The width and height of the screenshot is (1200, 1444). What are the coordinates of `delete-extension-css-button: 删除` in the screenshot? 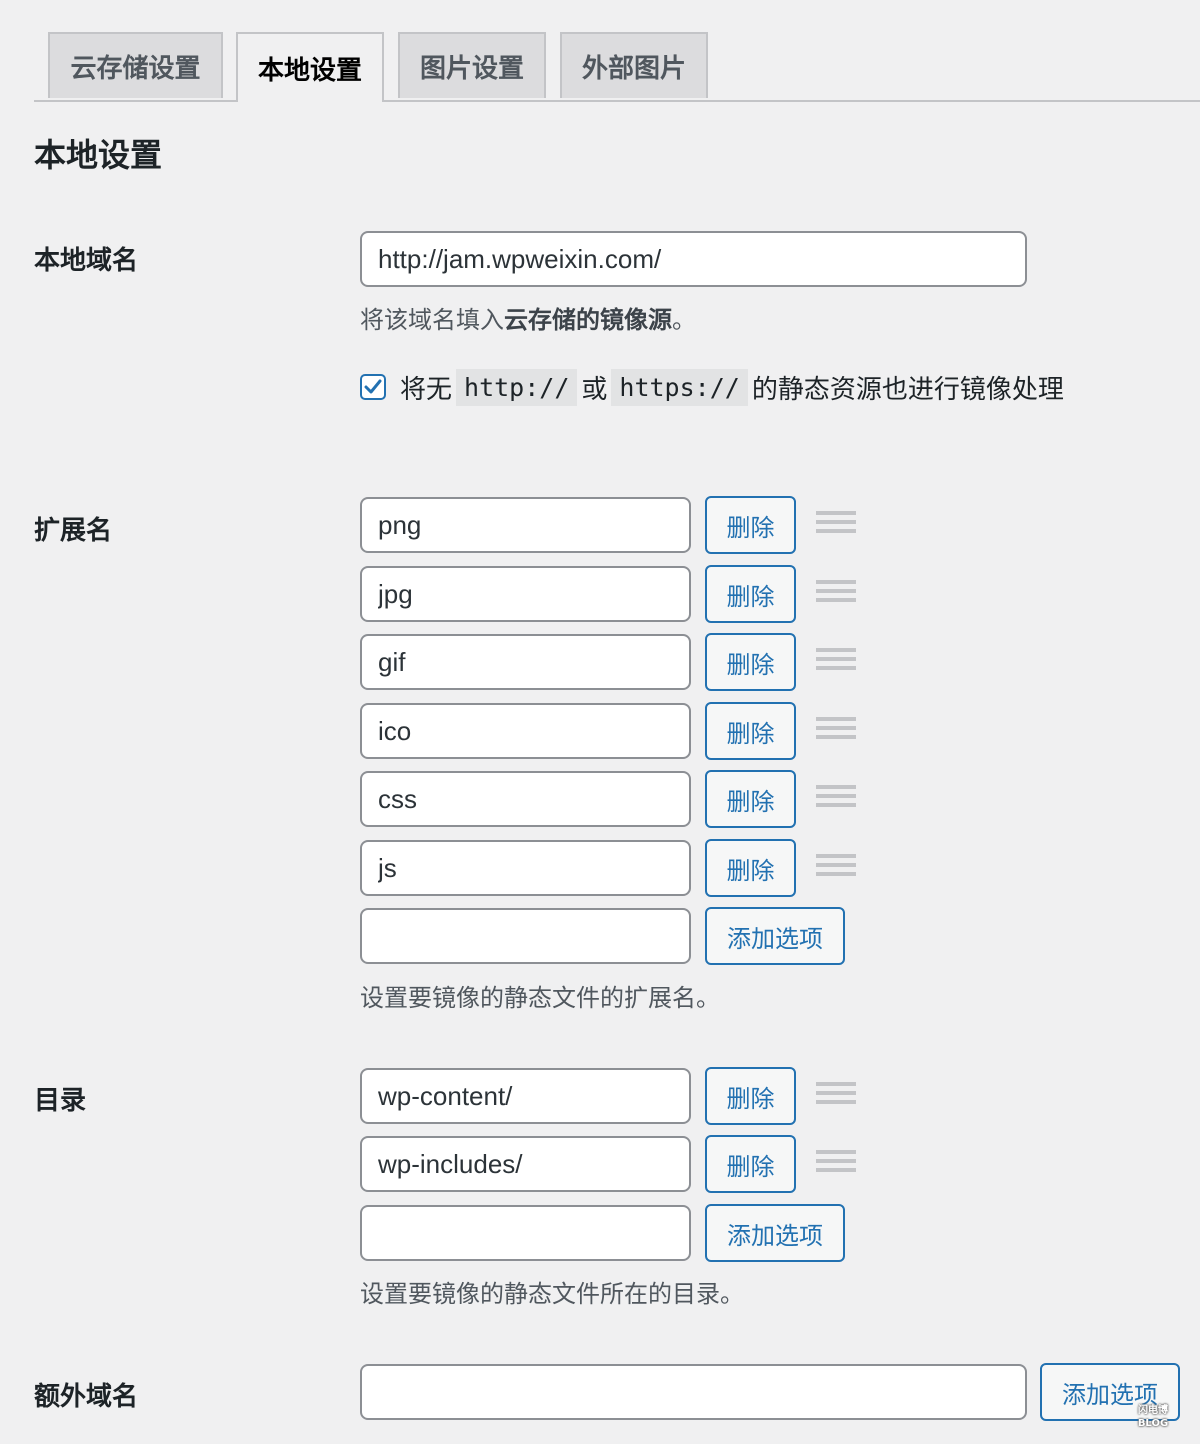 It's located at (750, 799).